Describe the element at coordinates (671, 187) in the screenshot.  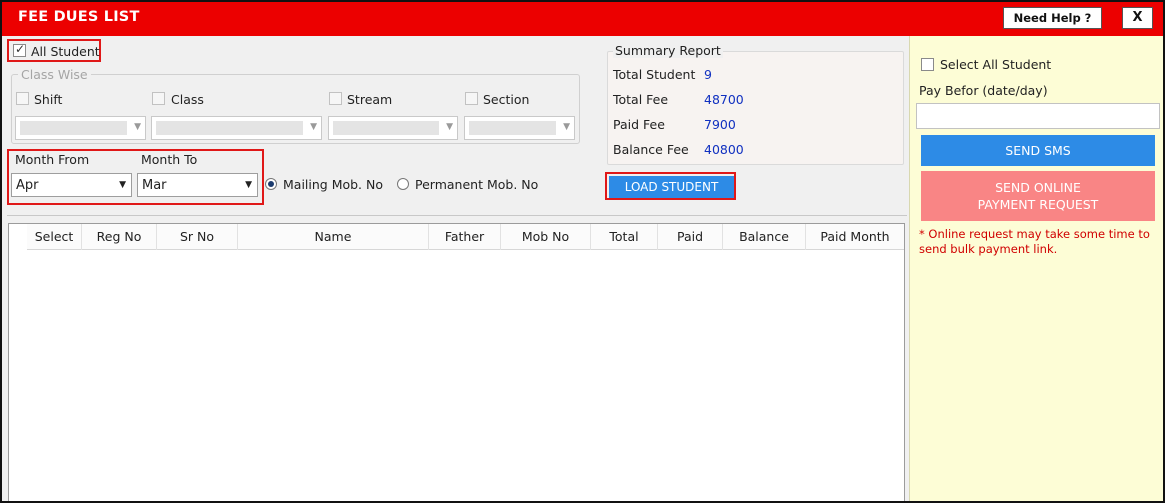
I see `load-student-button: LOAD STUDENT` at that location.